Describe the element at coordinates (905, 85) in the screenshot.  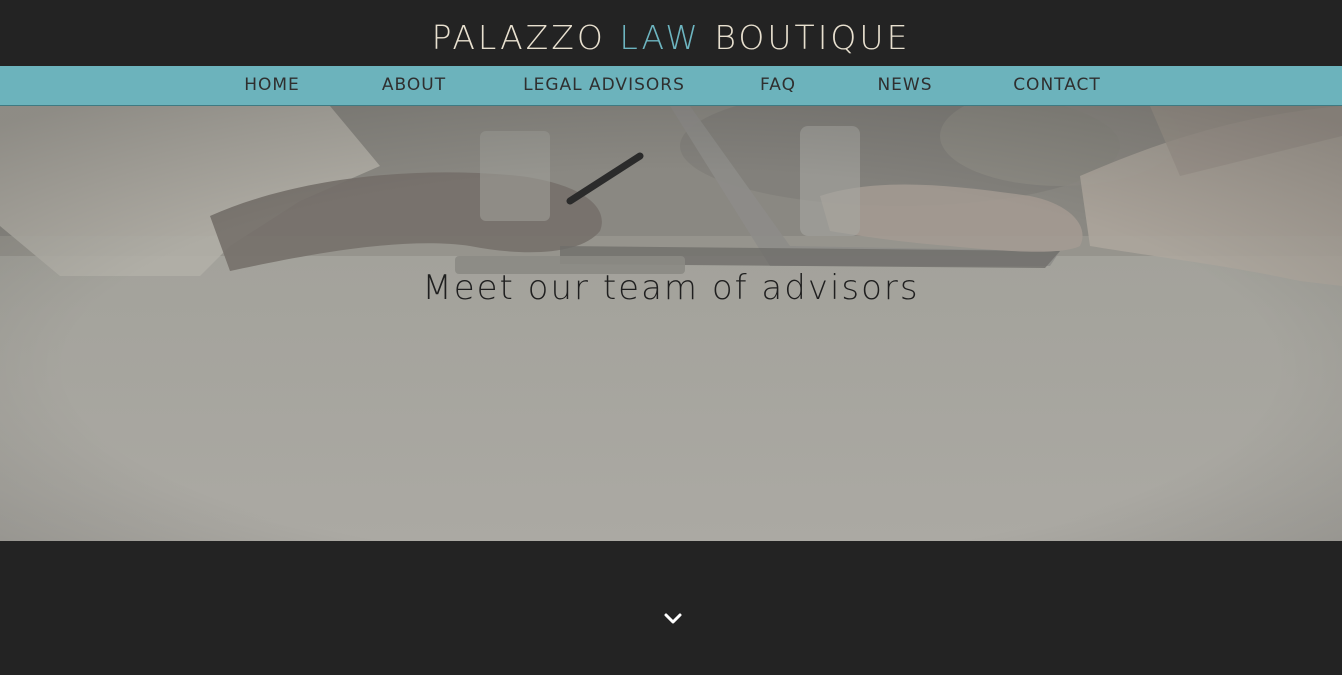
I see `nav-item-news: NEWS` at that location.